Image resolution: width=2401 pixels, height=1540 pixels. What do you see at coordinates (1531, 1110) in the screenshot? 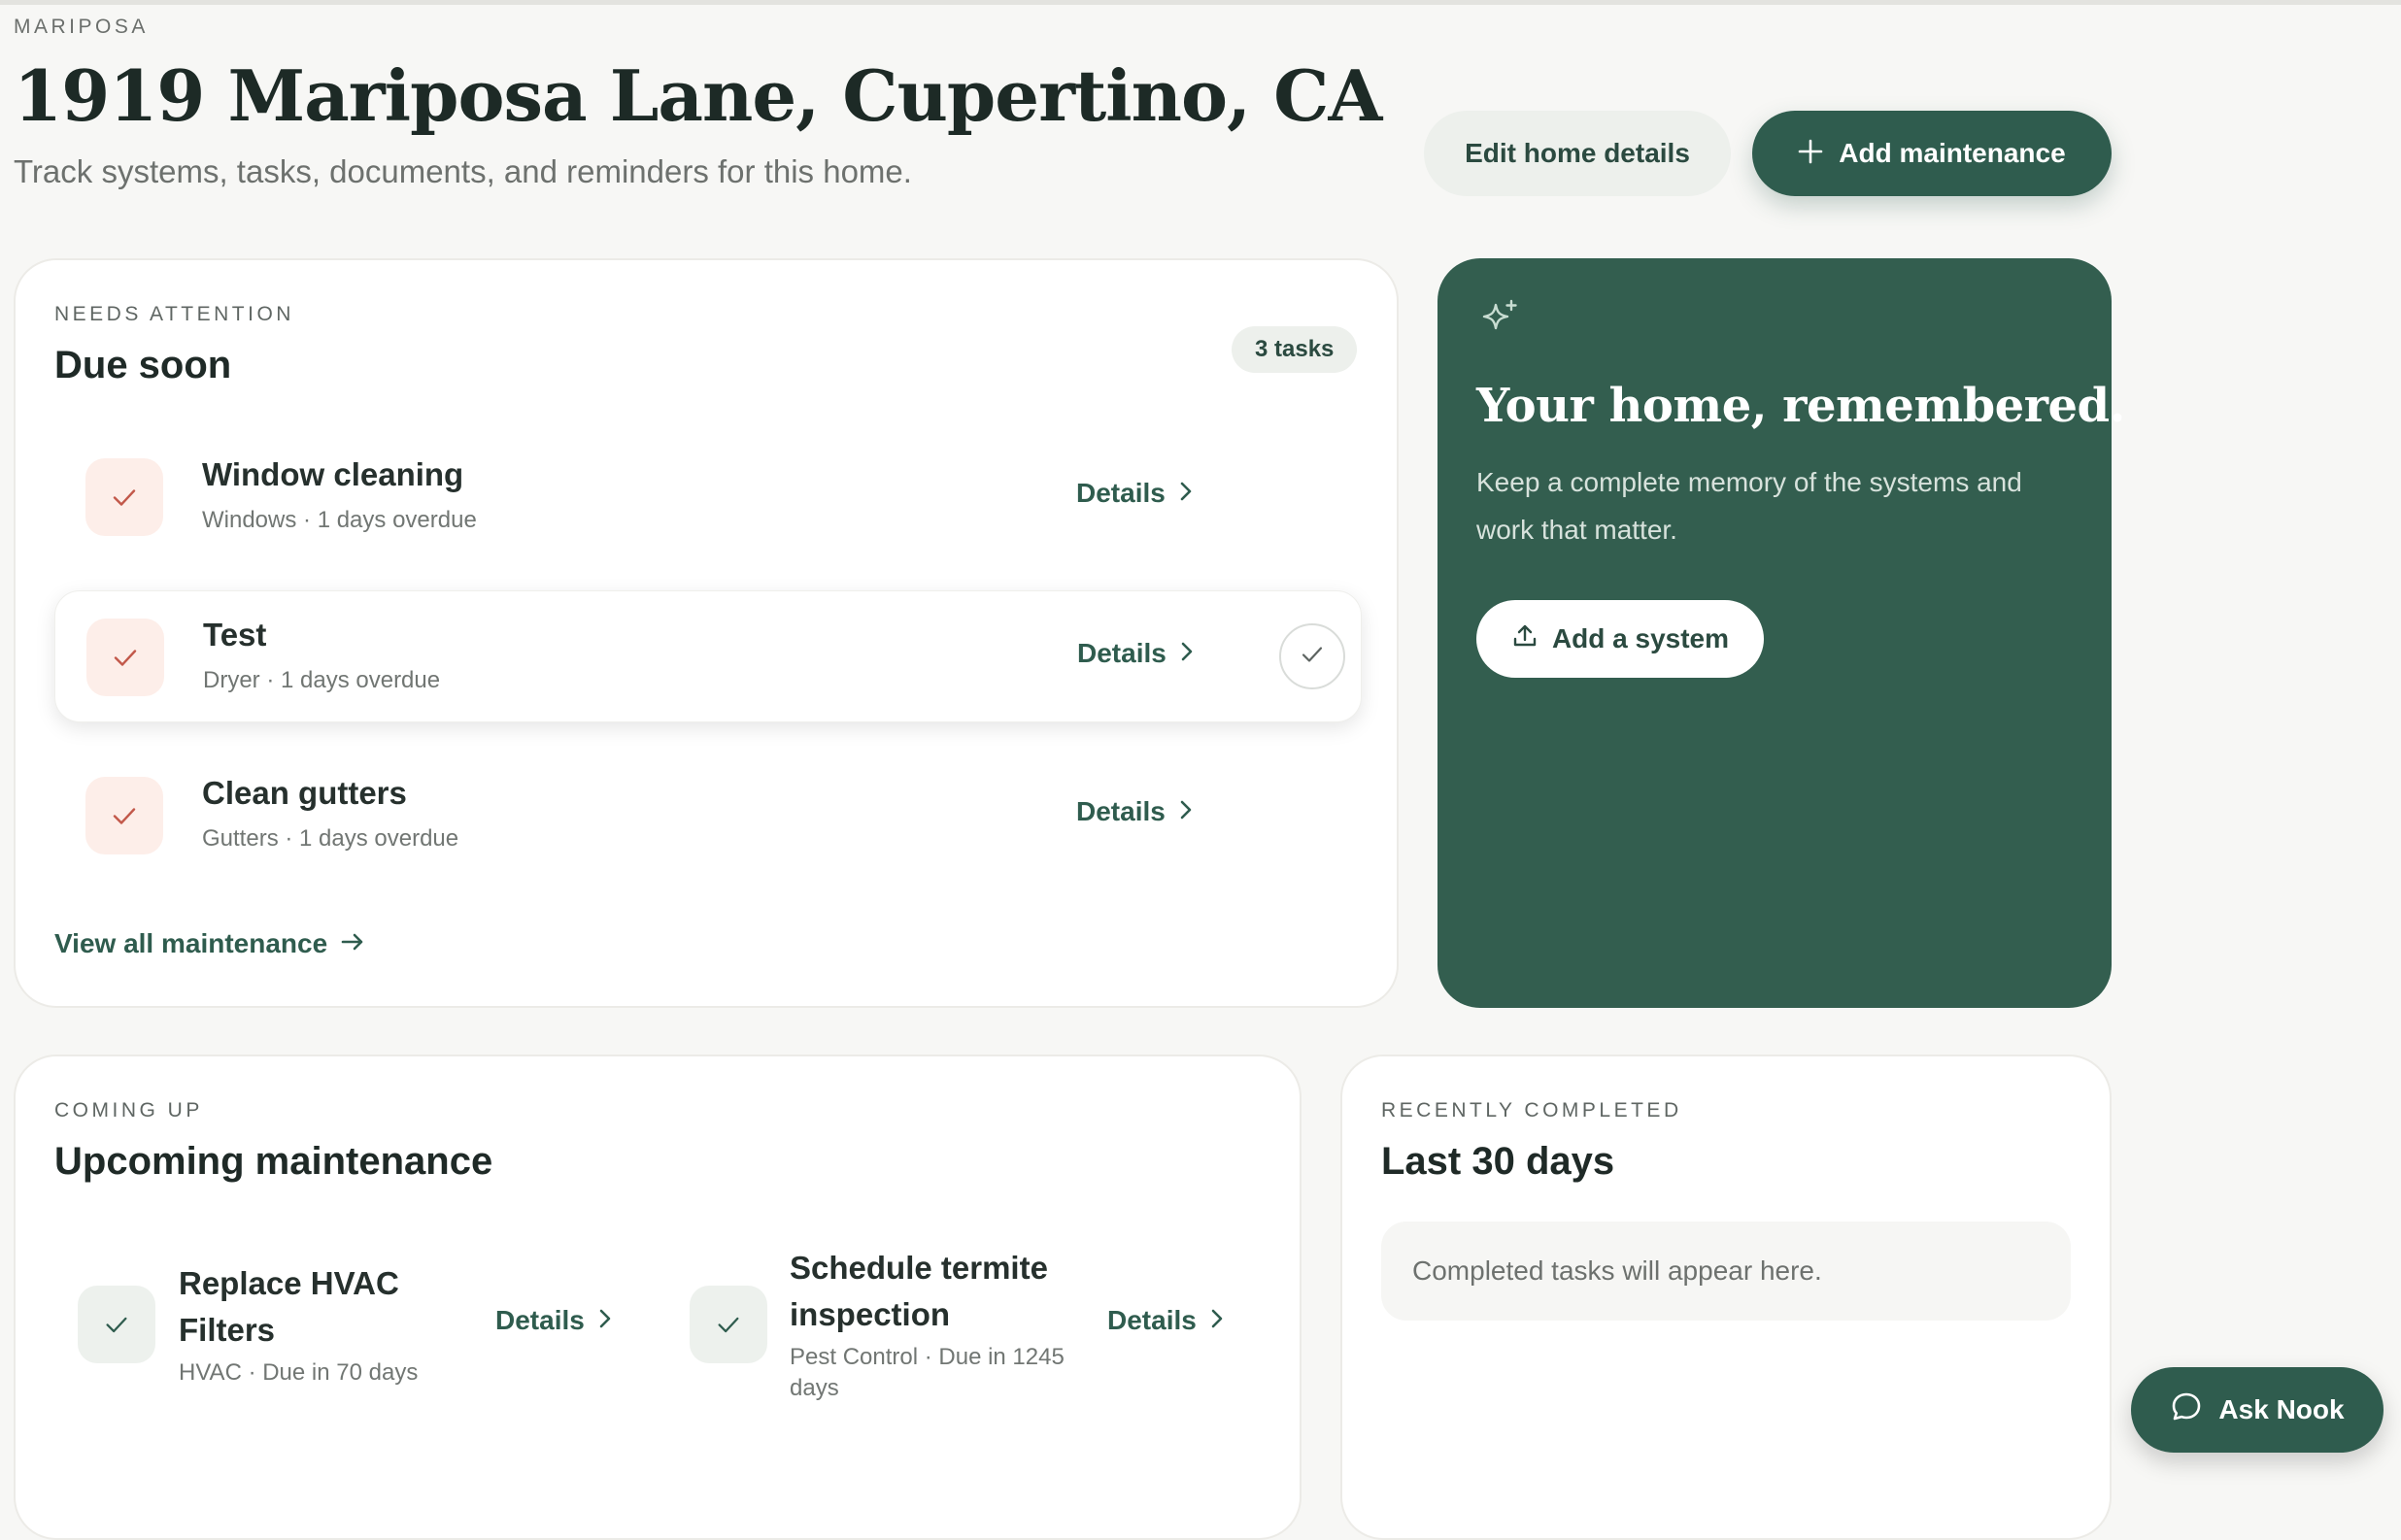
I see `card-eyebrow: RECENTLY COMPLETED` at bounding box center [1531, 1110].